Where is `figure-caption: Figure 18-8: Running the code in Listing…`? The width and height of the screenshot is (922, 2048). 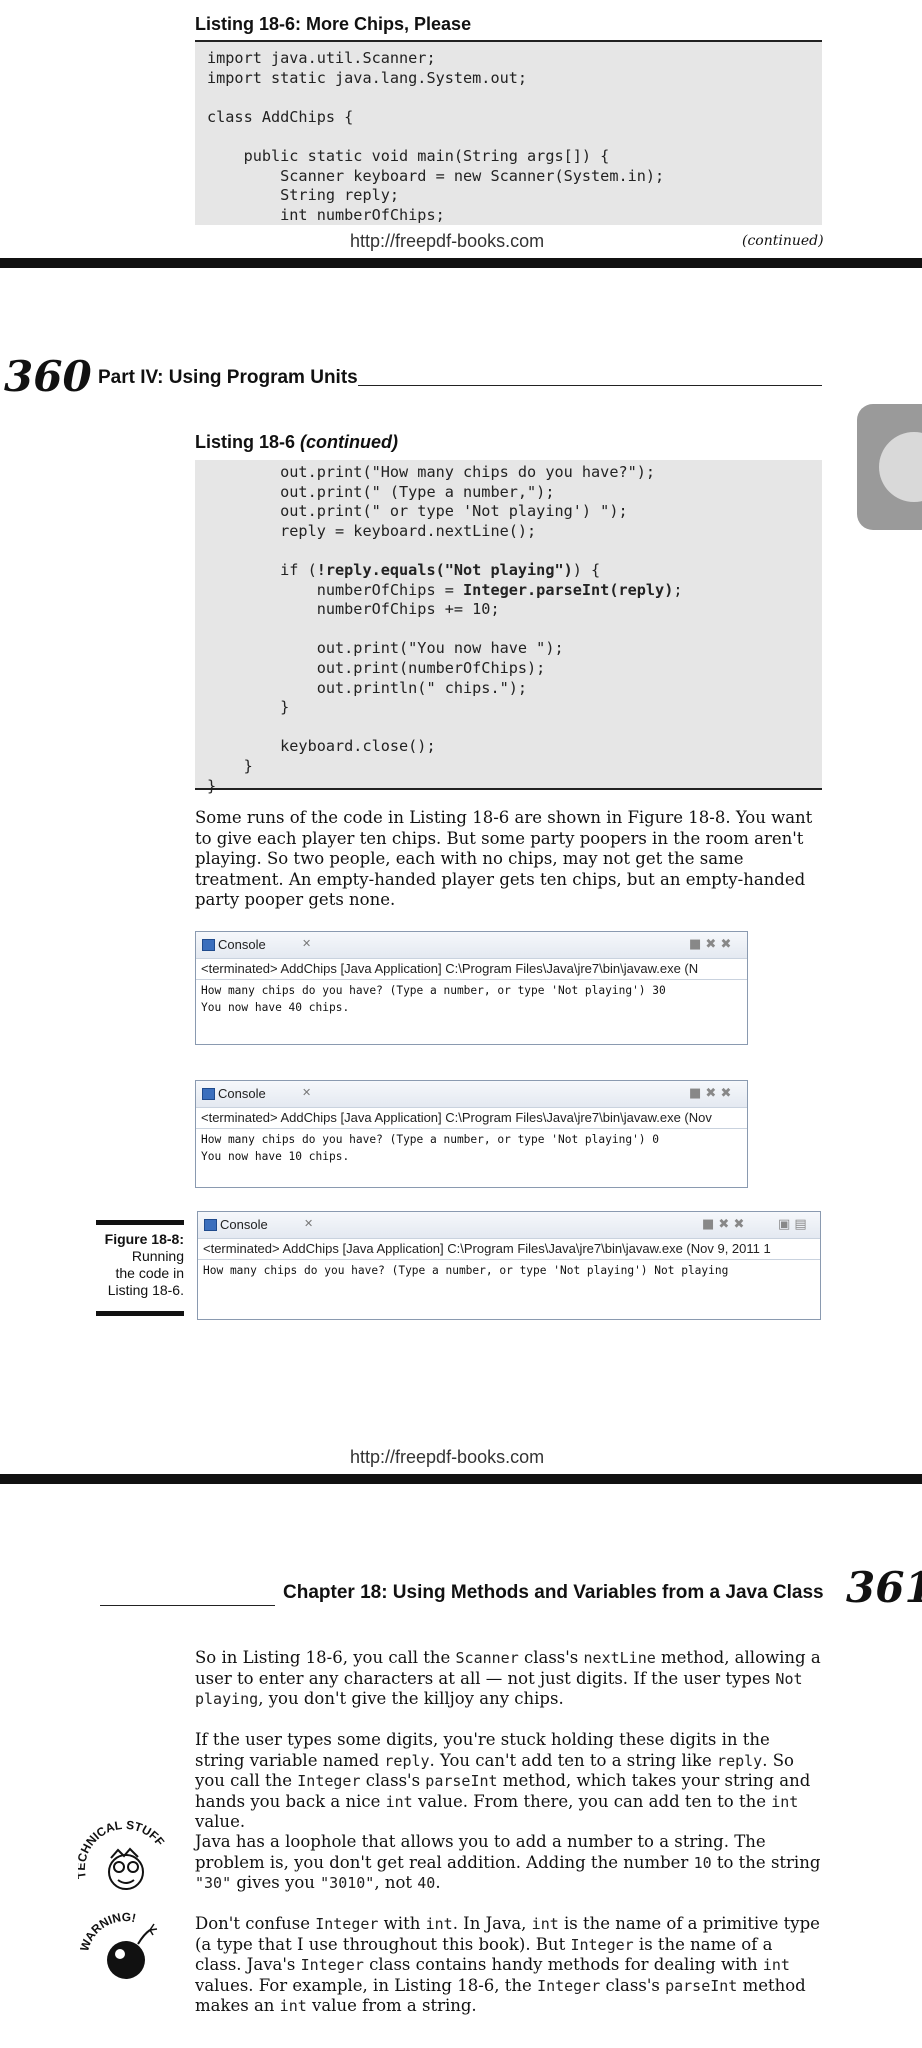
figure-caption: Figure 18-8: Running the code in Listing… is located at coordinates (140, 1268).